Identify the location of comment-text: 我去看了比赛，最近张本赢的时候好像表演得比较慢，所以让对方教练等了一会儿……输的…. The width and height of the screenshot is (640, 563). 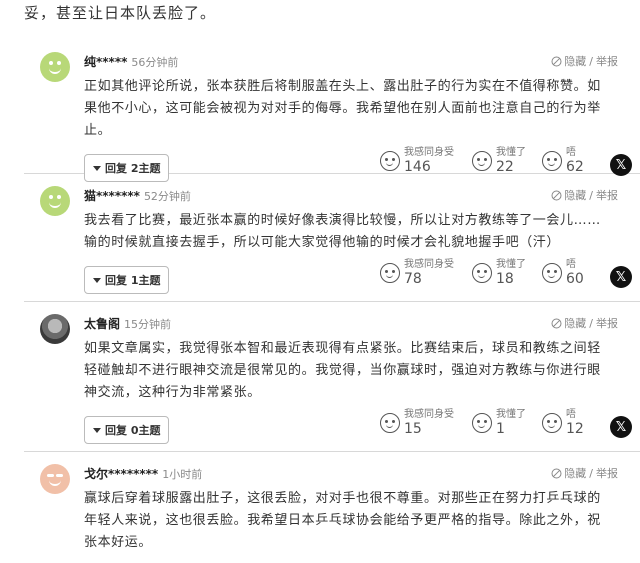
(342, 231).